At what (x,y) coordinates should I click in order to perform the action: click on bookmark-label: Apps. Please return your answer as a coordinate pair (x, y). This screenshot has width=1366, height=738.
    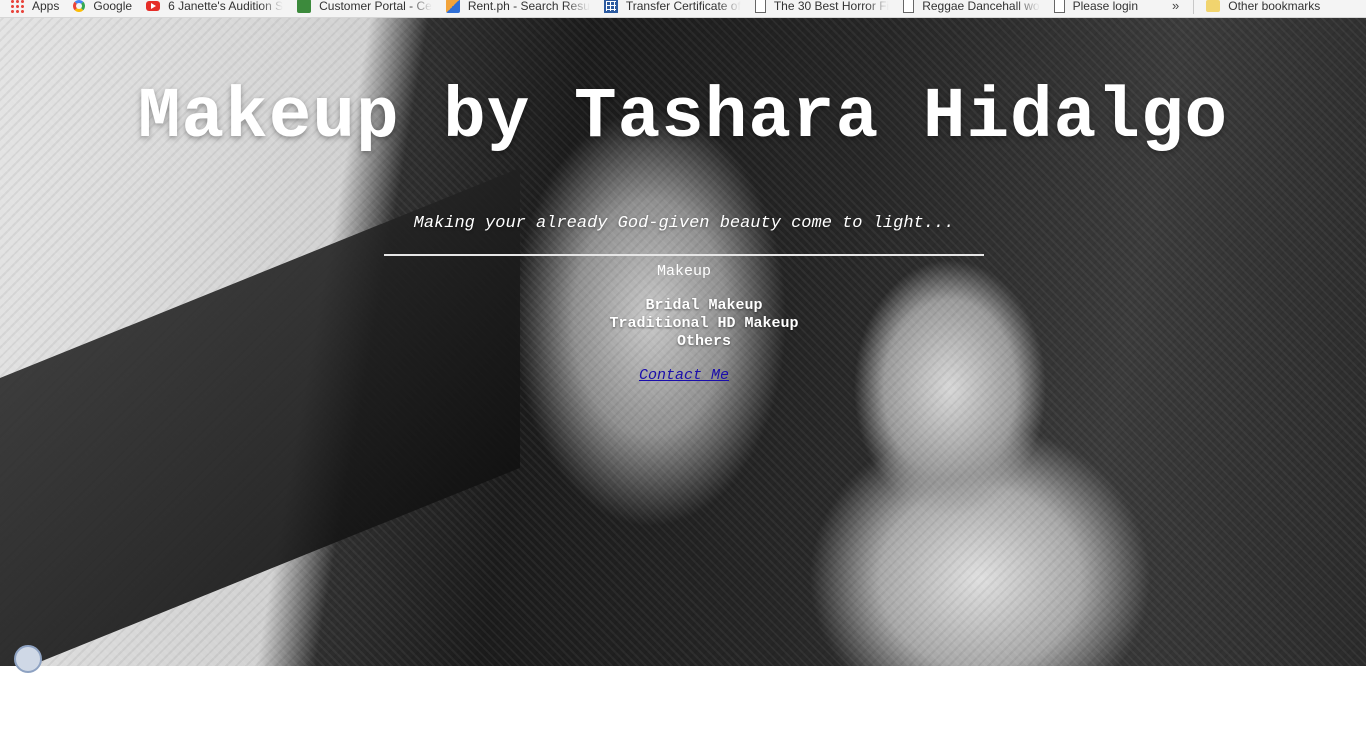
    Looking at the image, I should click on (46, 6).